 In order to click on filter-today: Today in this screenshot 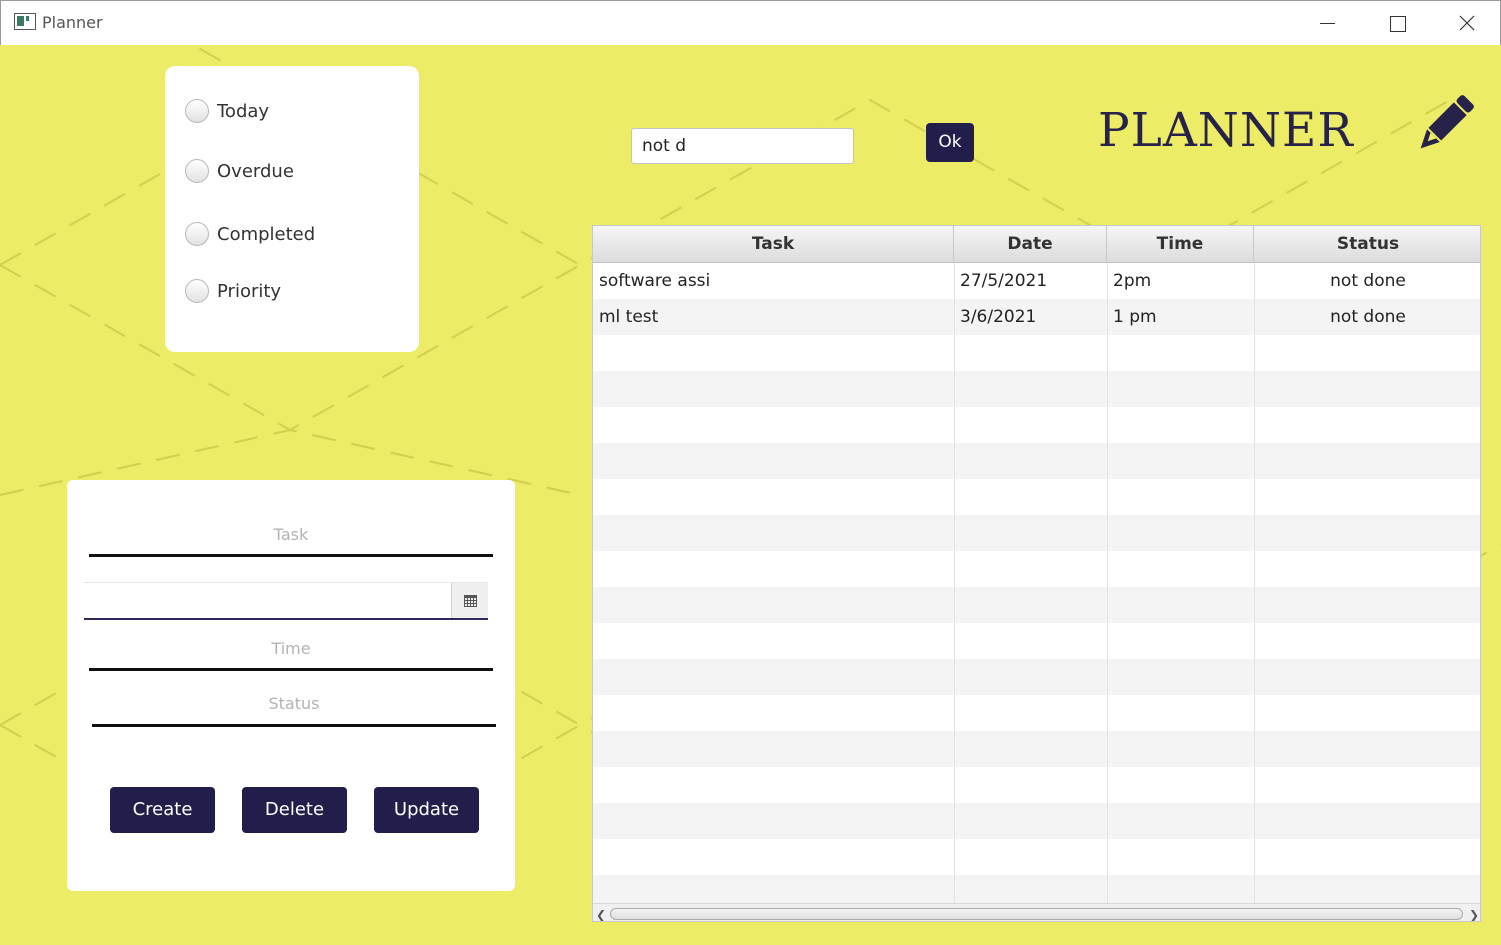, I will do `click(227, 111)`.